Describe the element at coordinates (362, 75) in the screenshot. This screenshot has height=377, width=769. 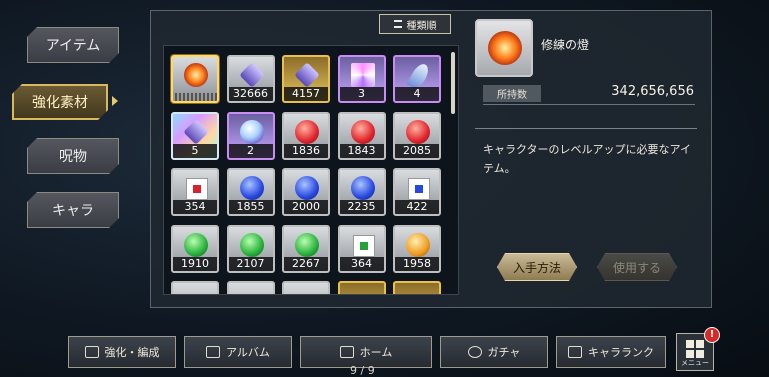
I see `burst-icon` at that location.